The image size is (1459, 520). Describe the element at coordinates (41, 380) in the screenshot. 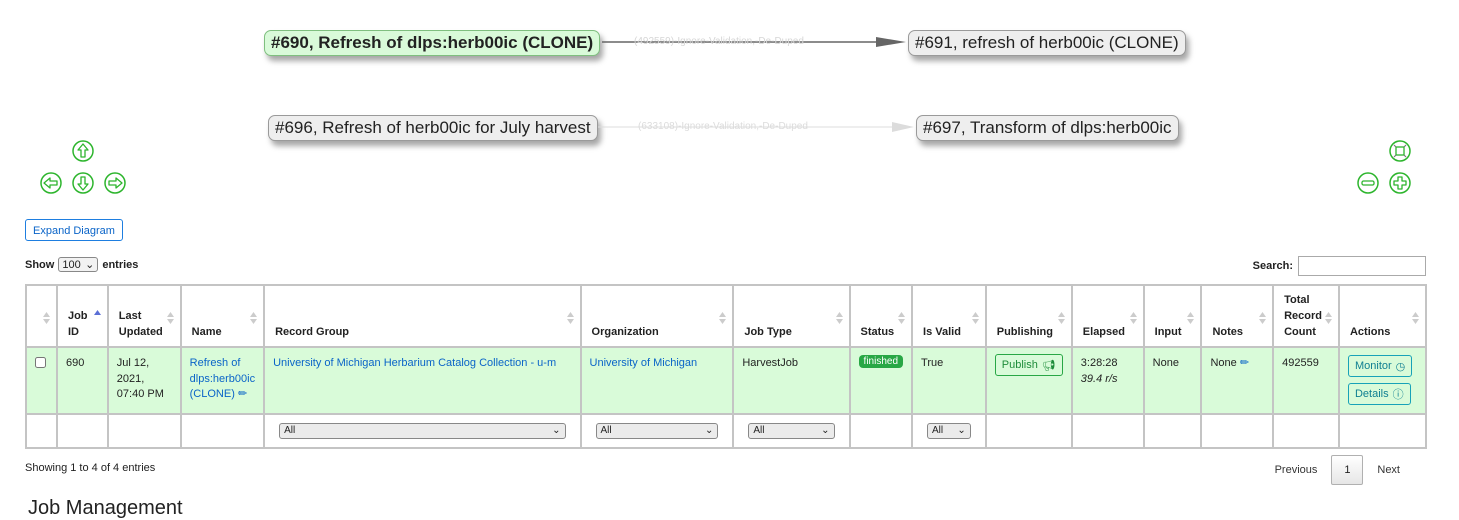

I see `row-select-cell` at that location.